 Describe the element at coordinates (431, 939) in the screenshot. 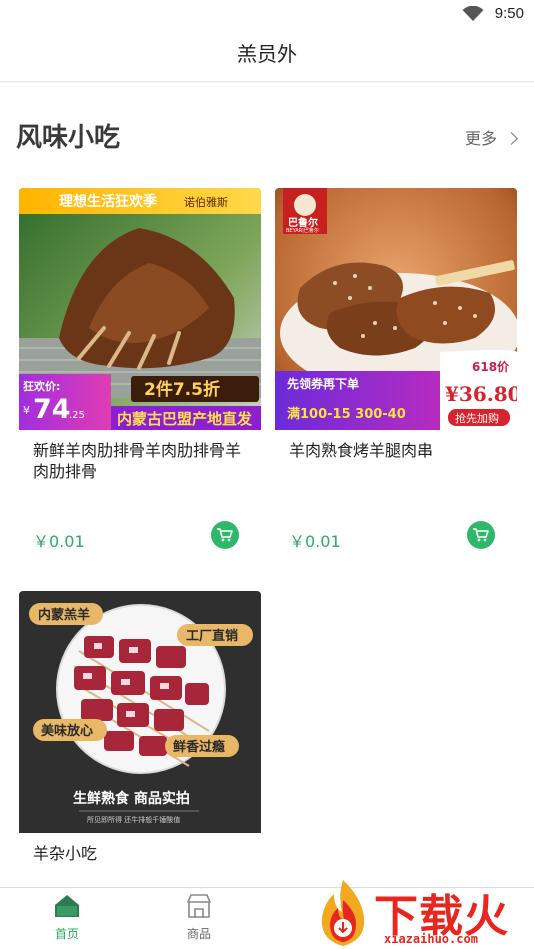

I see `watermark-url: xiazaihuo.com` at that location.